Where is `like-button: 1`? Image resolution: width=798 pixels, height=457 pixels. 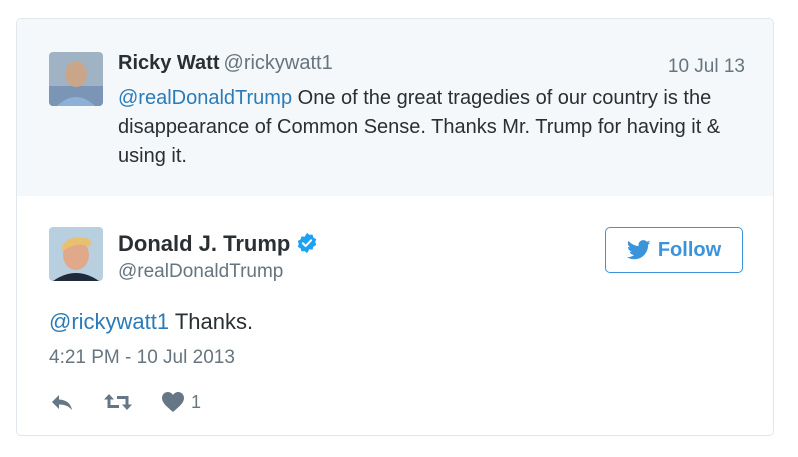
like-button: 1 is located at coordinates (181, 402).